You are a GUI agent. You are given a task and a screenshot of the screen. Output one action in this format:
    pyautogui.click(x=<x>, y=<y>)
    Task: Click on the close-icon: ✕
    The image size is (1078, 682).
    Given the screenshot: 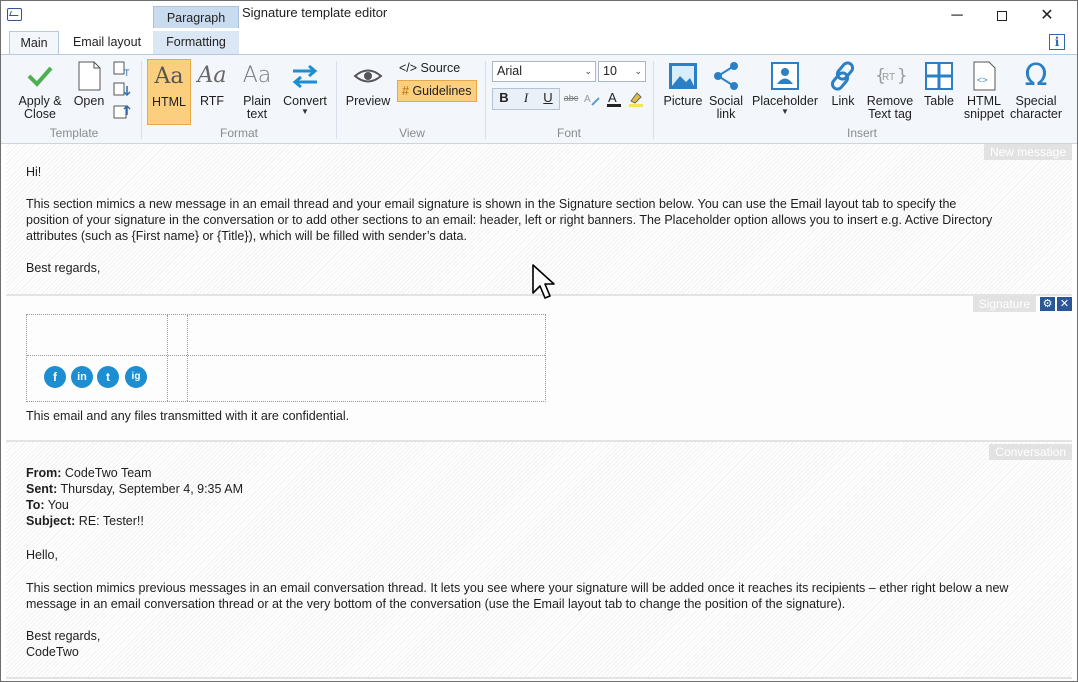 What is the action you would take?
    pyautogui.click(x=1064, y=304)
    